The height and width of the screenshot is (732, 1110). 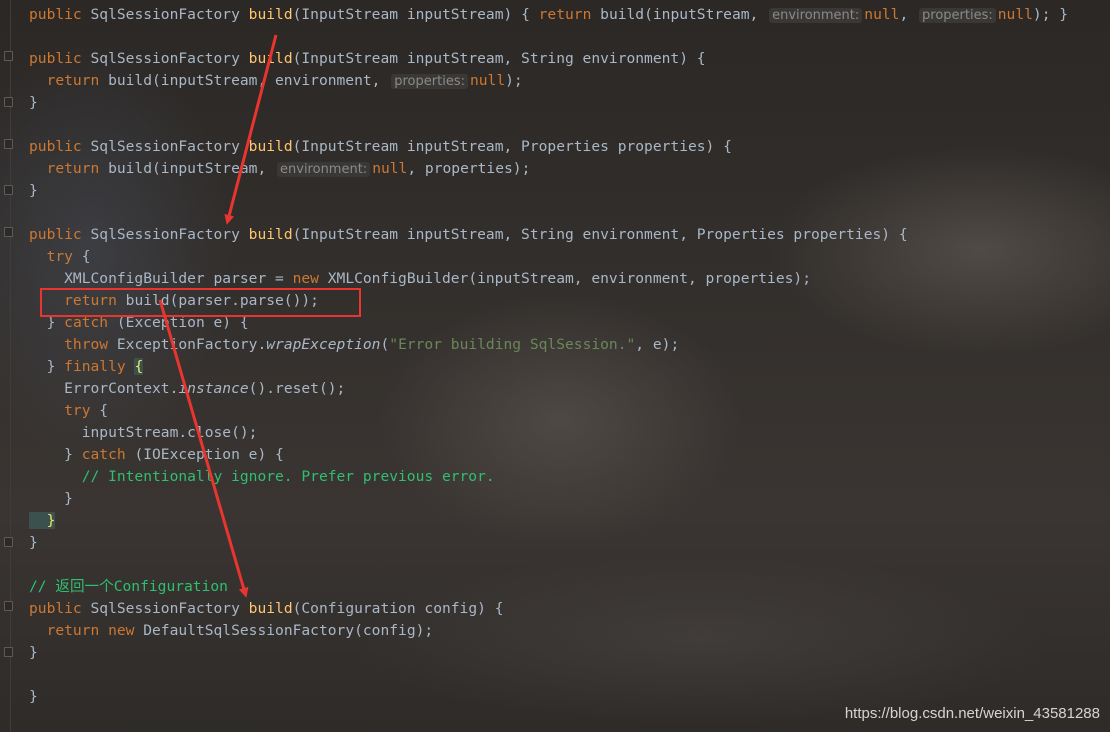 What do you see at coordinates (512, 344) in the screenshot?
I see `code-token: "Error building SqlSession."` at bounding box center [512, 344].